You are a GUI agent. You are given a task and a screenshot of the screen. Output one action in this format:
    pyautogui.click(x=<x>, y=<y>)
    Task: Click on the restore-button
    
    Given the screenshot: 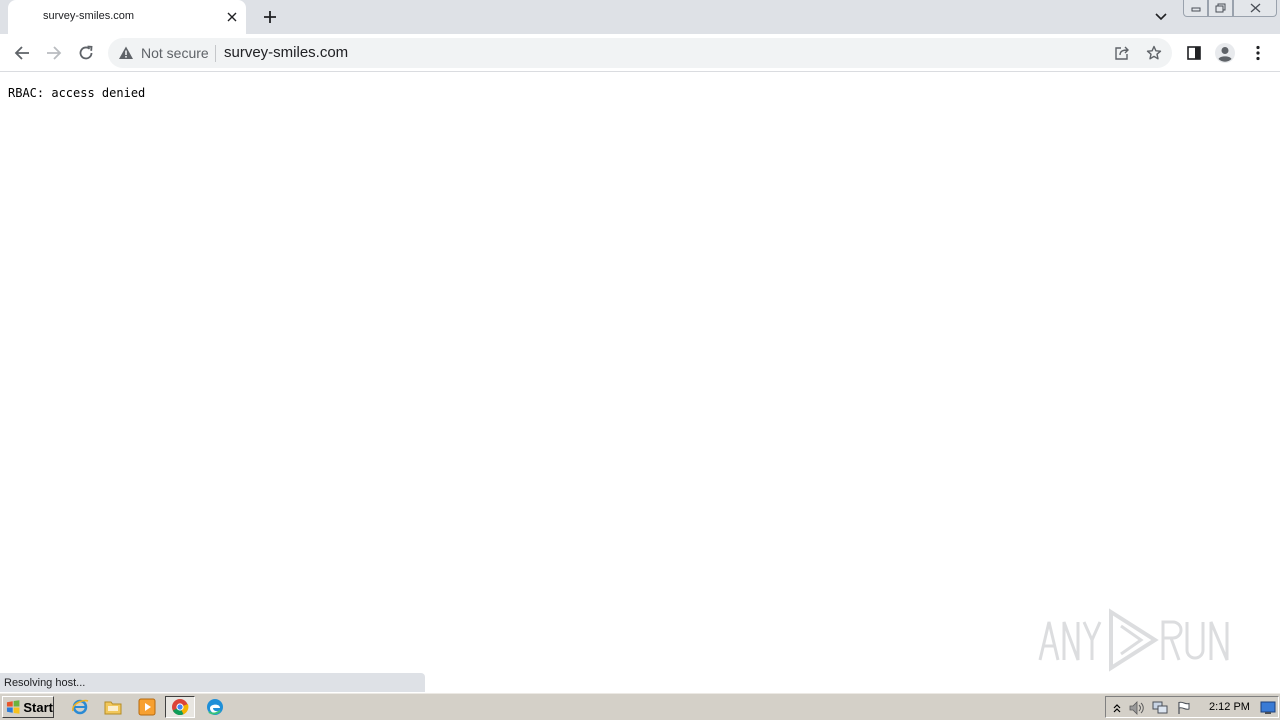 What is the action you would take?
    pyautogui.click(x=1220, y=8)
    